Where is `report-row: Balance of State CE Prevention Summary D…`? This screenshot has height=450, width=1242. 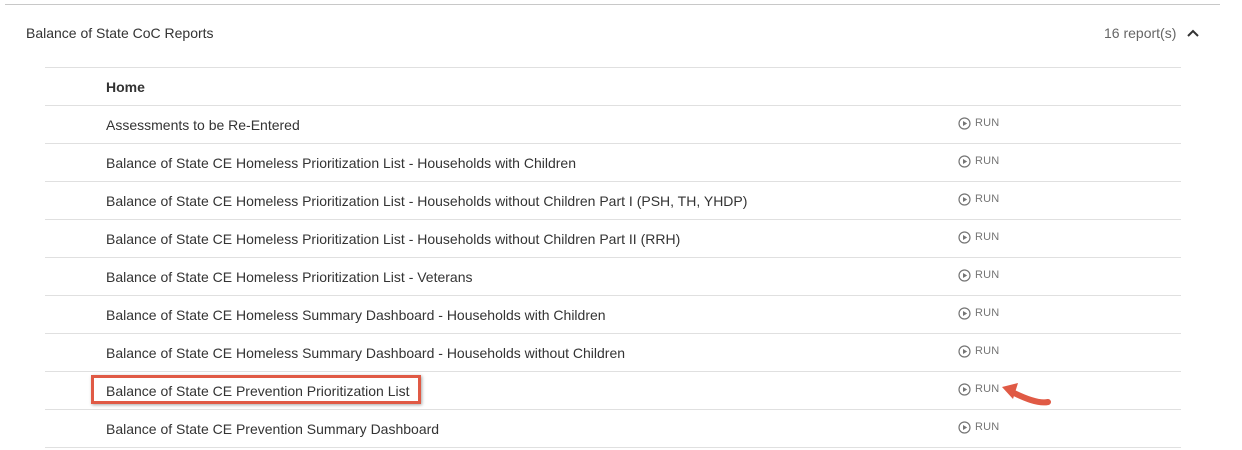
report-row: Balance of State CE Prevention Summary D… is located at coordinates (613, 428).